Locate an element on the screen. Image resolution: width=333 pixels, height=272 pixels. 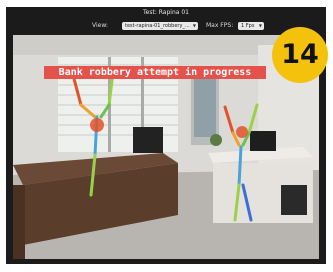
alert-banner: Bank robbery attempt in progress is located at coordinates (155, 72).